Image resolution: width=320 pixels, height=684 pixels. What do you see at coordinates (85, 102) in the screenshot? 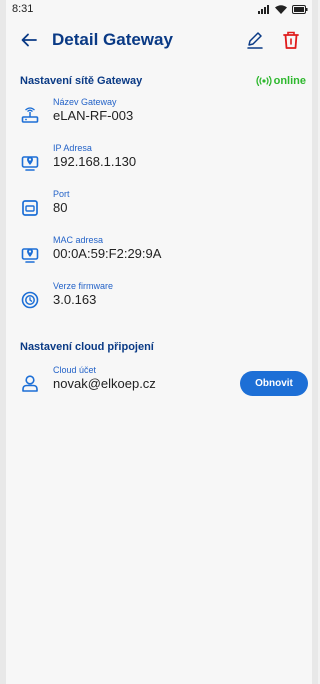
I see `field-label: Název Gateway` at bounding box center [85, 102].